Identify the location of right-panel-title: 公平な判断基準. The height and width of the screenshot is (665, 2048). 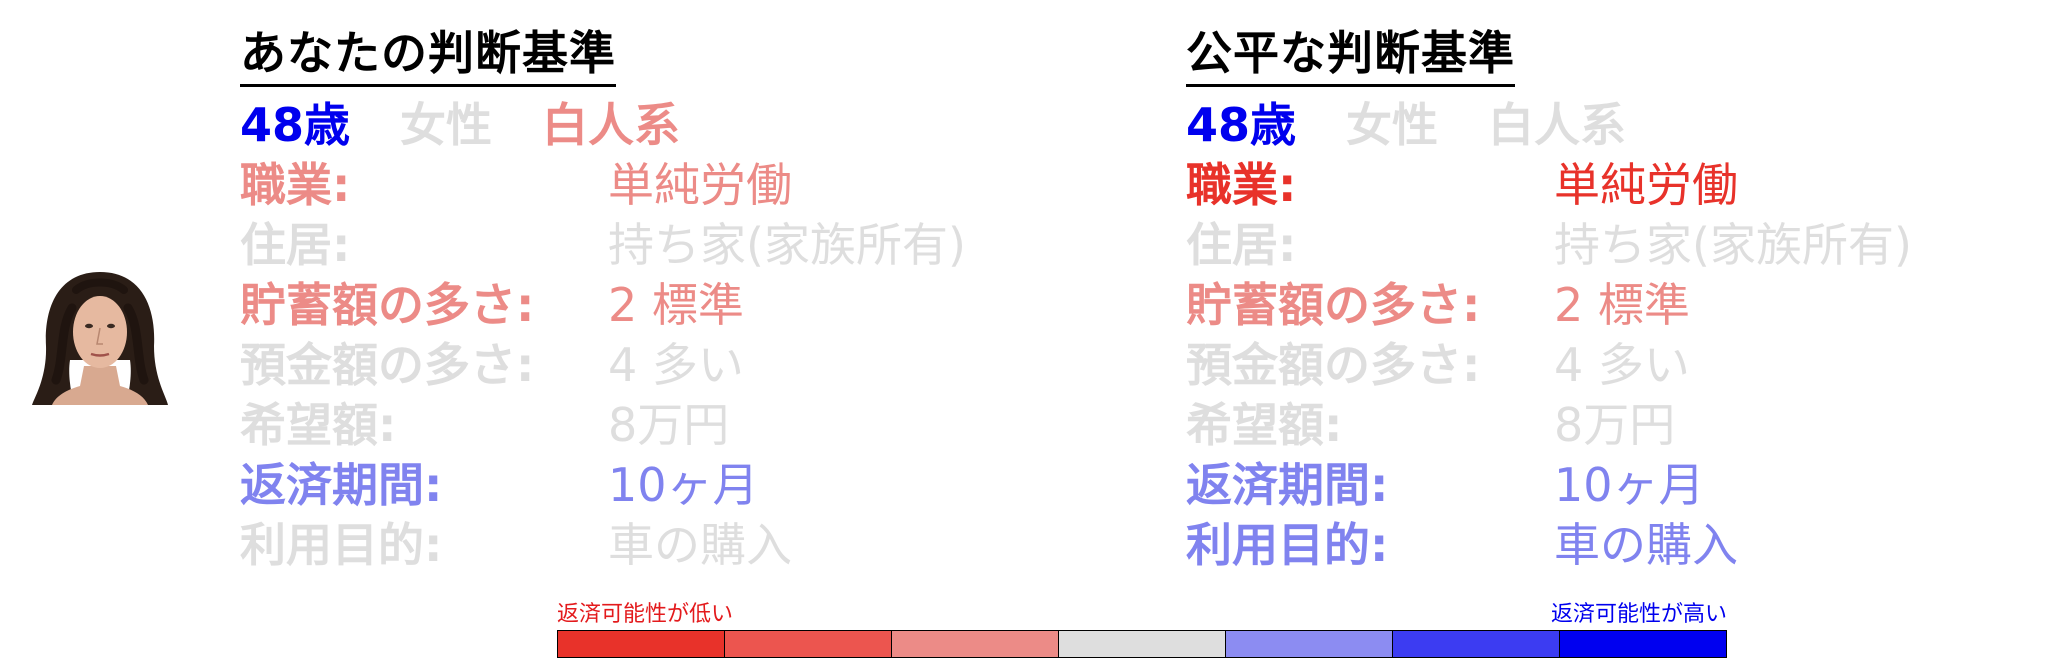
(1350, 55).